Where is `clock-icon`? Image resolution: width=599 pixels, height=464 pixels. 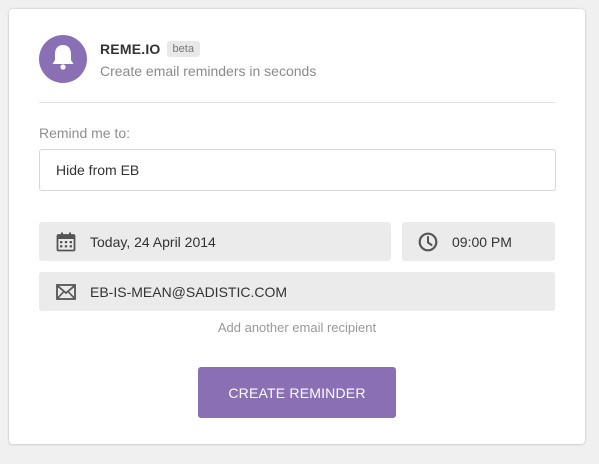
clock-icon is located at coordinates (428, 242).